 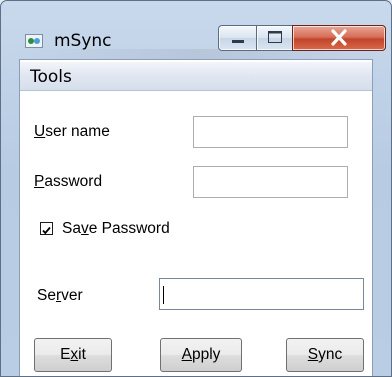 What do you see at coordinates (238, 41) in the screenshot?
I see `minimize-icon` at bounding box center [238, 41].